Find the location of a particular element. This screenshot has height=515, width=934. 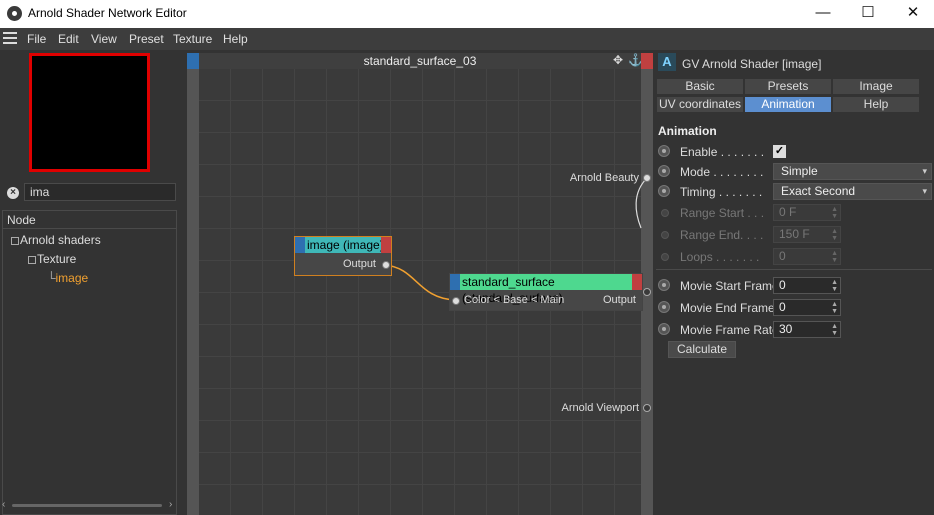

arnold-viewport-port is located at coordinates (647, 408).